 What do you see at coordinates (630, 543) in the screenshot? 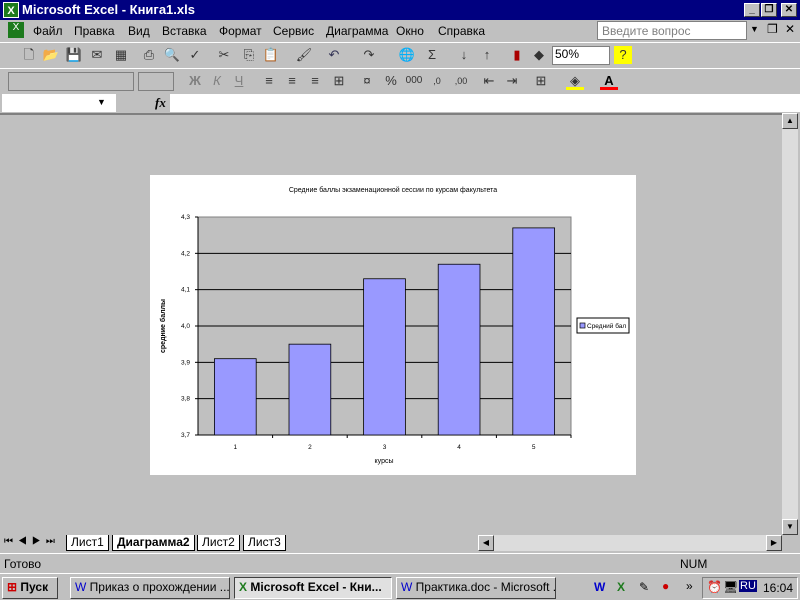
I see `horizontal-scrollbar: ◀ ▶` at bounding box center [630, 543].